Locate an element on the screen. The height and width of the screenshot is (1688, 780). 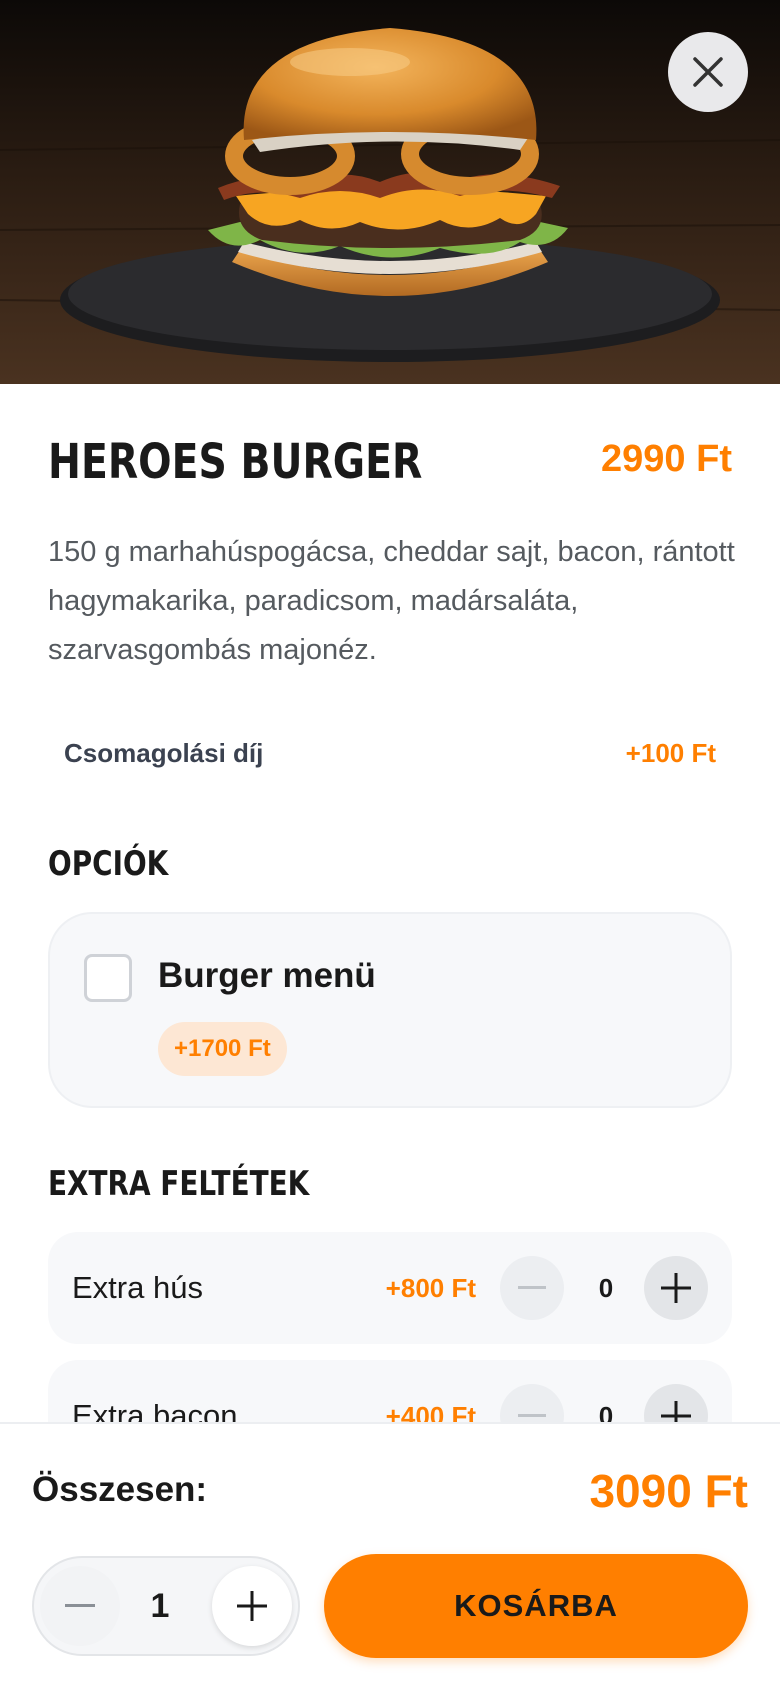
product-price: 2990 Ft is located at coordinates (666, 459).